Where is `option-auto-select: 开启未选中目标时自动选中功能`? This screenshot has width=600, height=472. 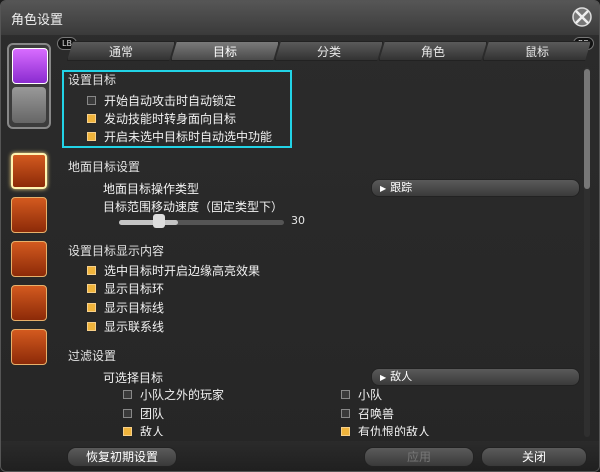
option-auto-select: 开启未选中目标时自动选中功能 is located at coordinates (179, 136).